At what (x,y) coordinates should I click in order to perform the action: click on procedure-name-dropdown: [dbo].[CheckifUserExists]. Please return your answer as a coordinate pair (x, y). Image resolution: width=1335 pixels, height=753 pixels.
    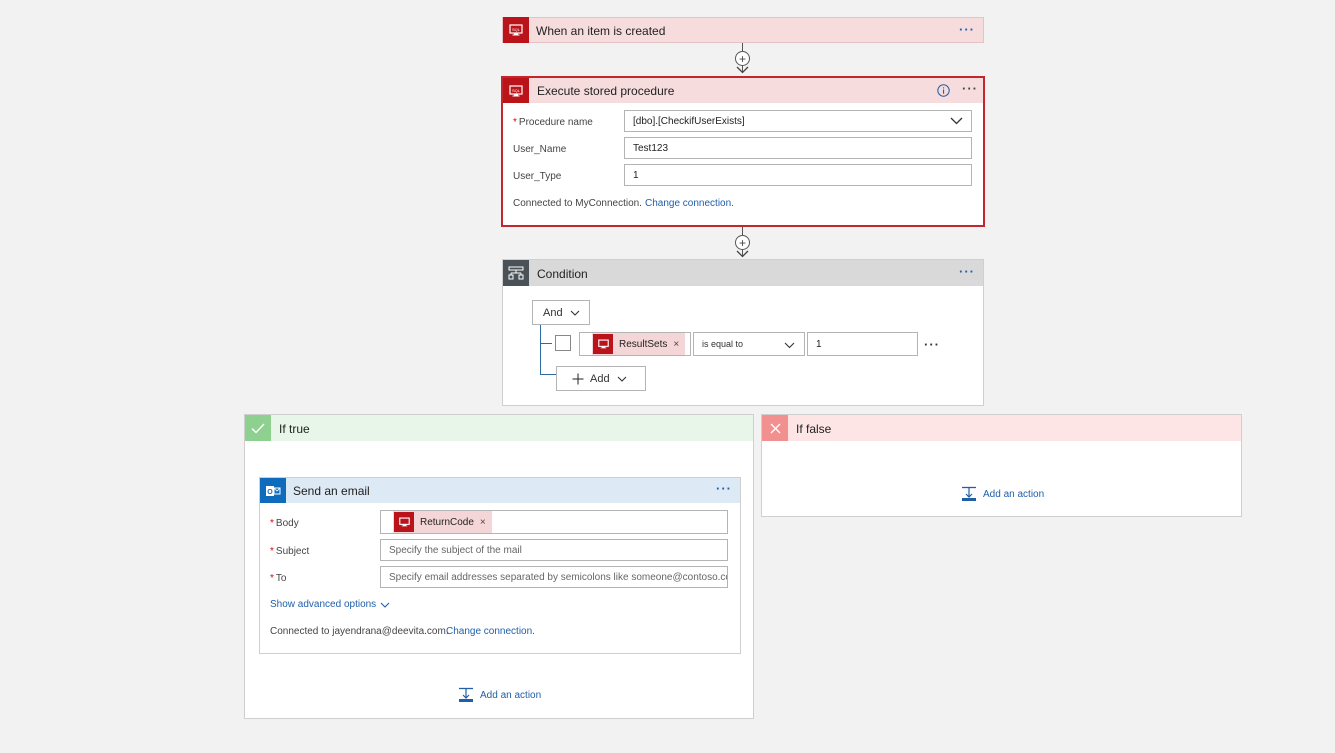
    Looking at the image, I should click on (798, 121).